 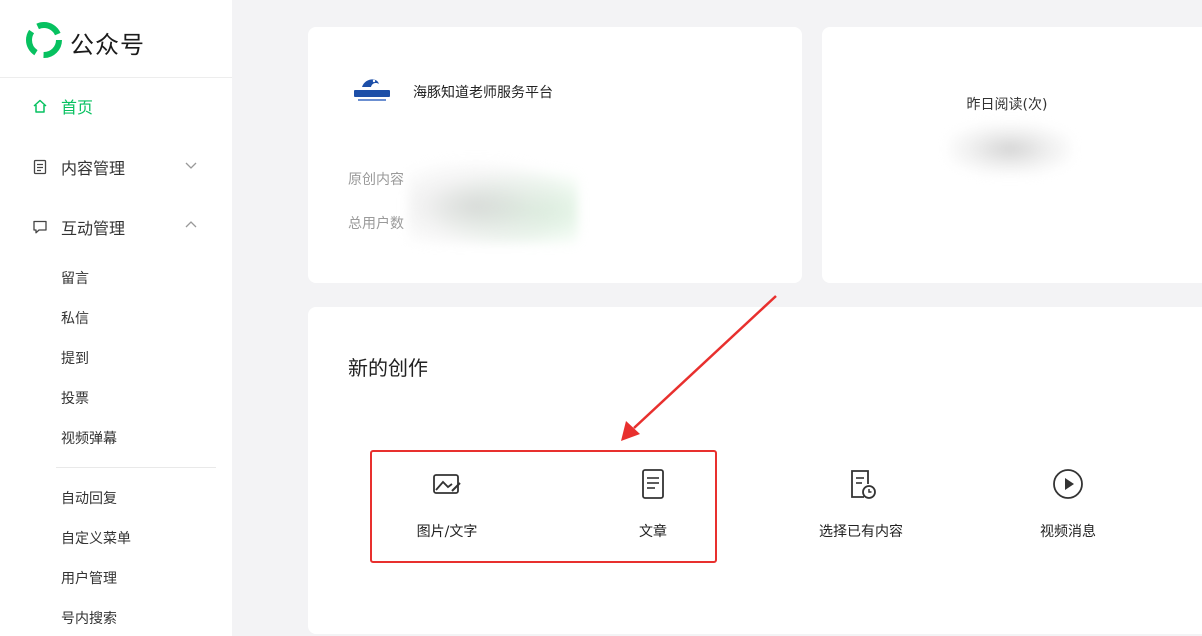 I want to click on sidebar-item-mentions: 提到, so click(x=75, y=358).